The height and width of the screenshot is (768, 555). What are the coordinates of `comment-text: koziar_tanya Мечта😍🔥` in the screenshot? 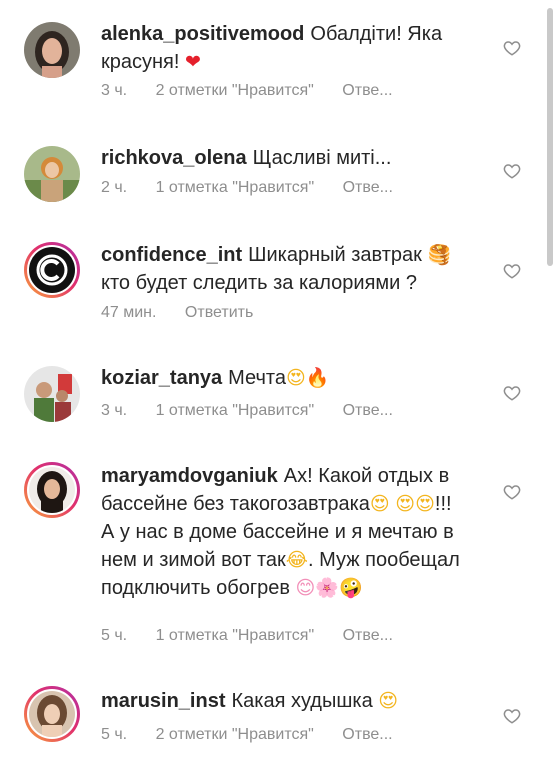 It's located at (291, 378).